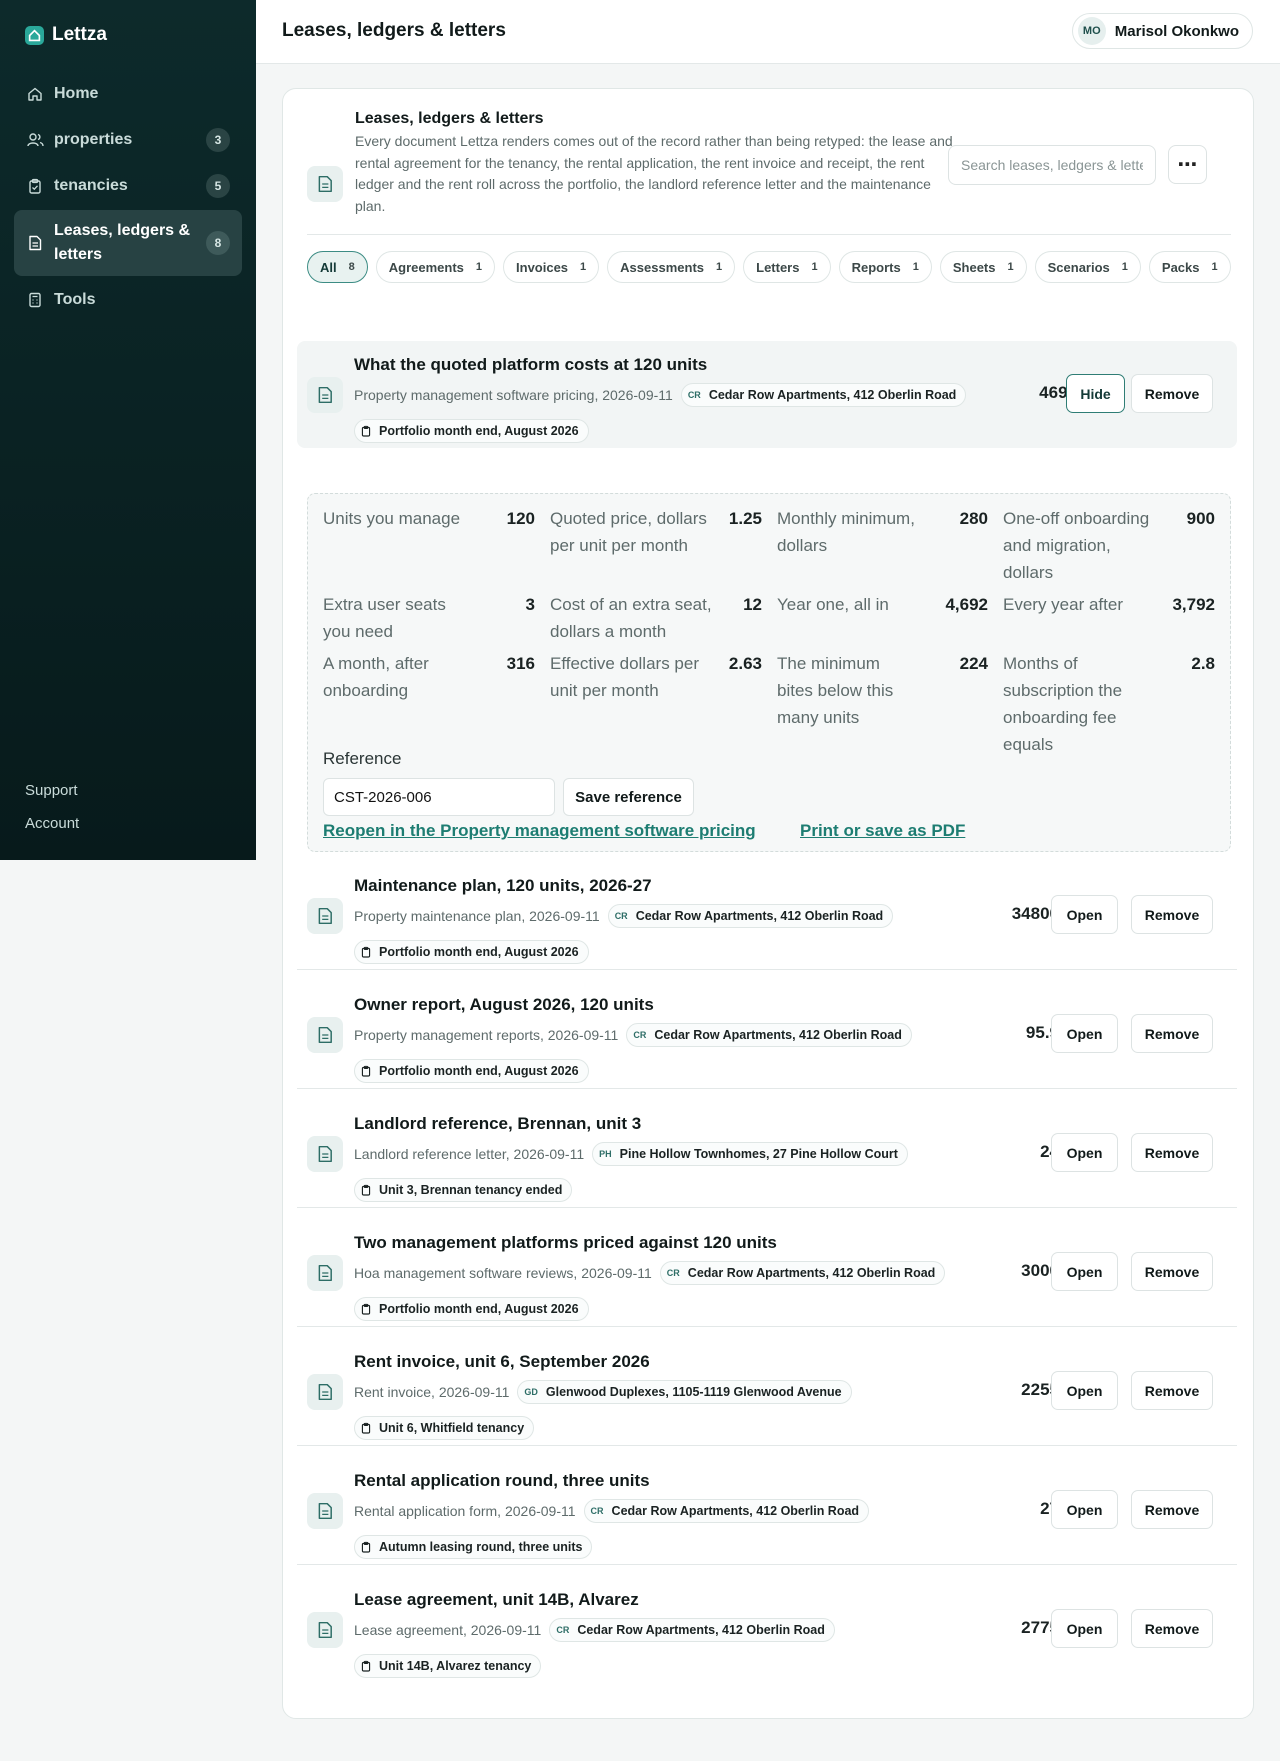  I want to click on filter-chip-invoices: Invoices 1, so click(551, 267).